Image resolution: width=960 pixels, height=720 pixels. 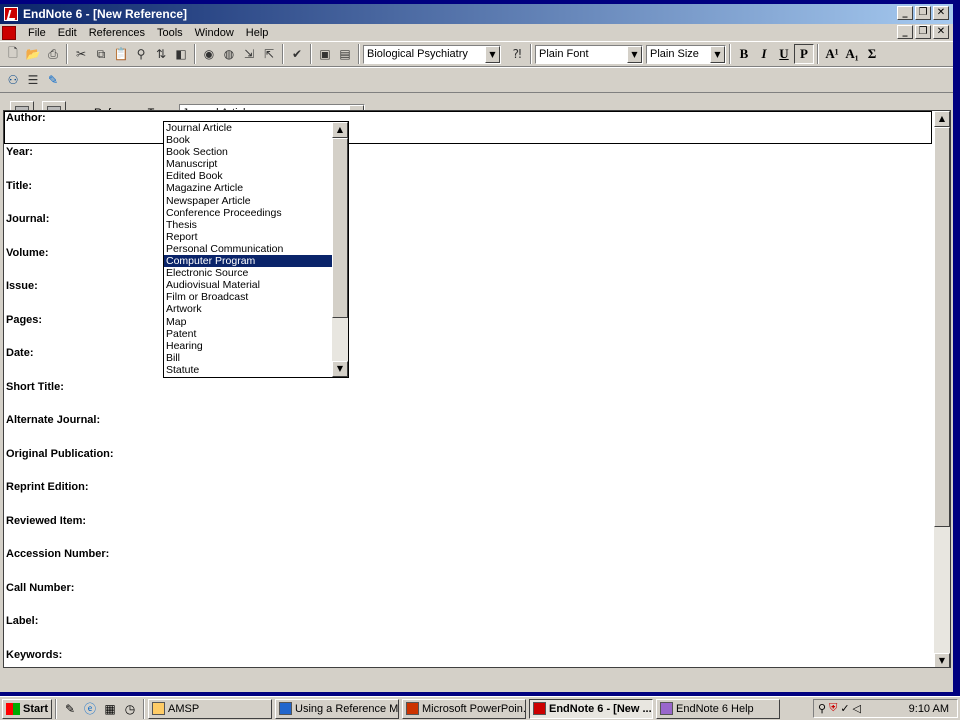 What do you see at coordinates (923, 13) in the screenshot?
I see `maximize-button: ❐` at bounding box center [923, 13].